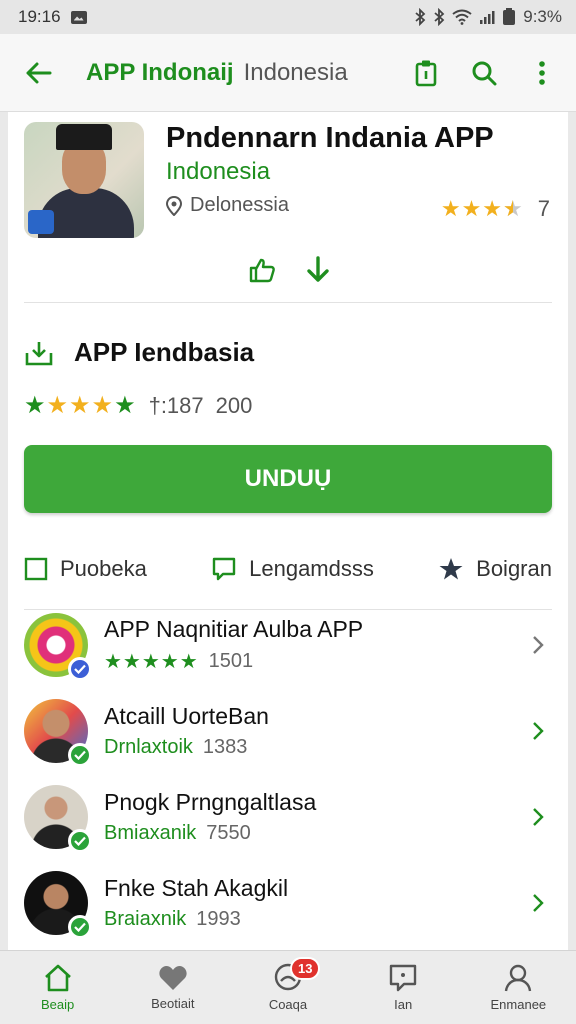 This screenshot has height=1024, width=576. I want to click on signal-icon, so click(487, 17).